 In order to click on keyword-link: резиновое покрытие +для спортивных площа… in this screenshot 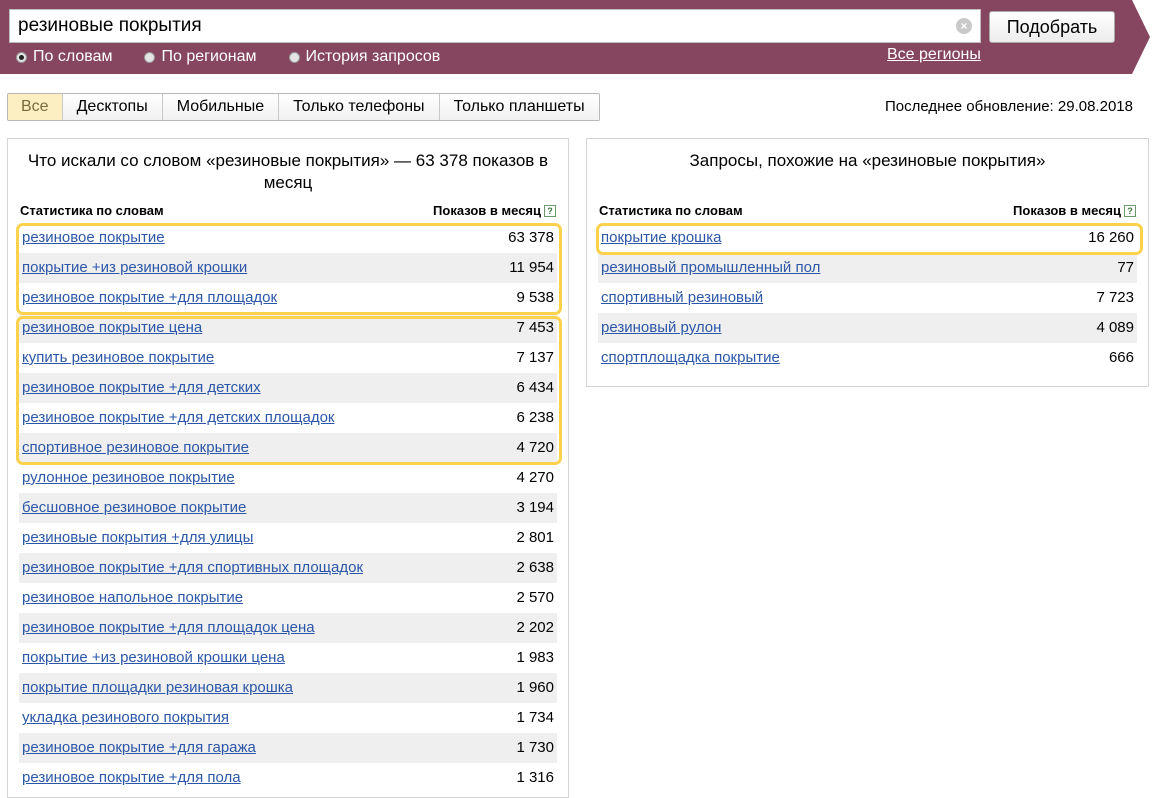, I will do `click(192, 567)`.